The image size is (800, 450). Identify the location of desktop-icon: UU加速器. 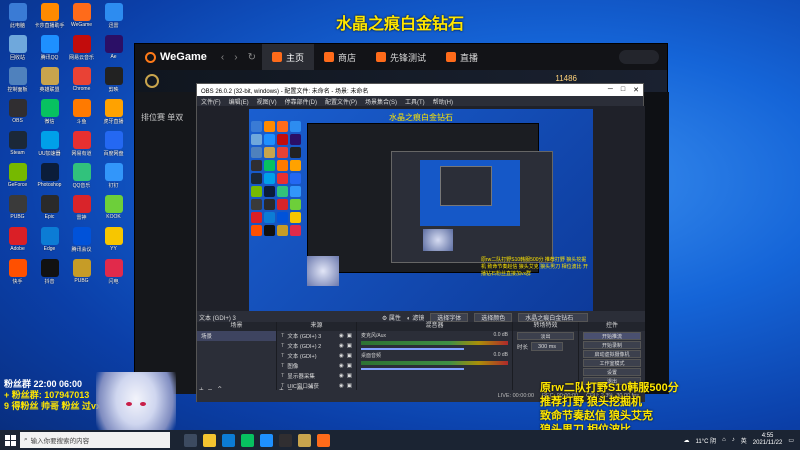
(49, 145).